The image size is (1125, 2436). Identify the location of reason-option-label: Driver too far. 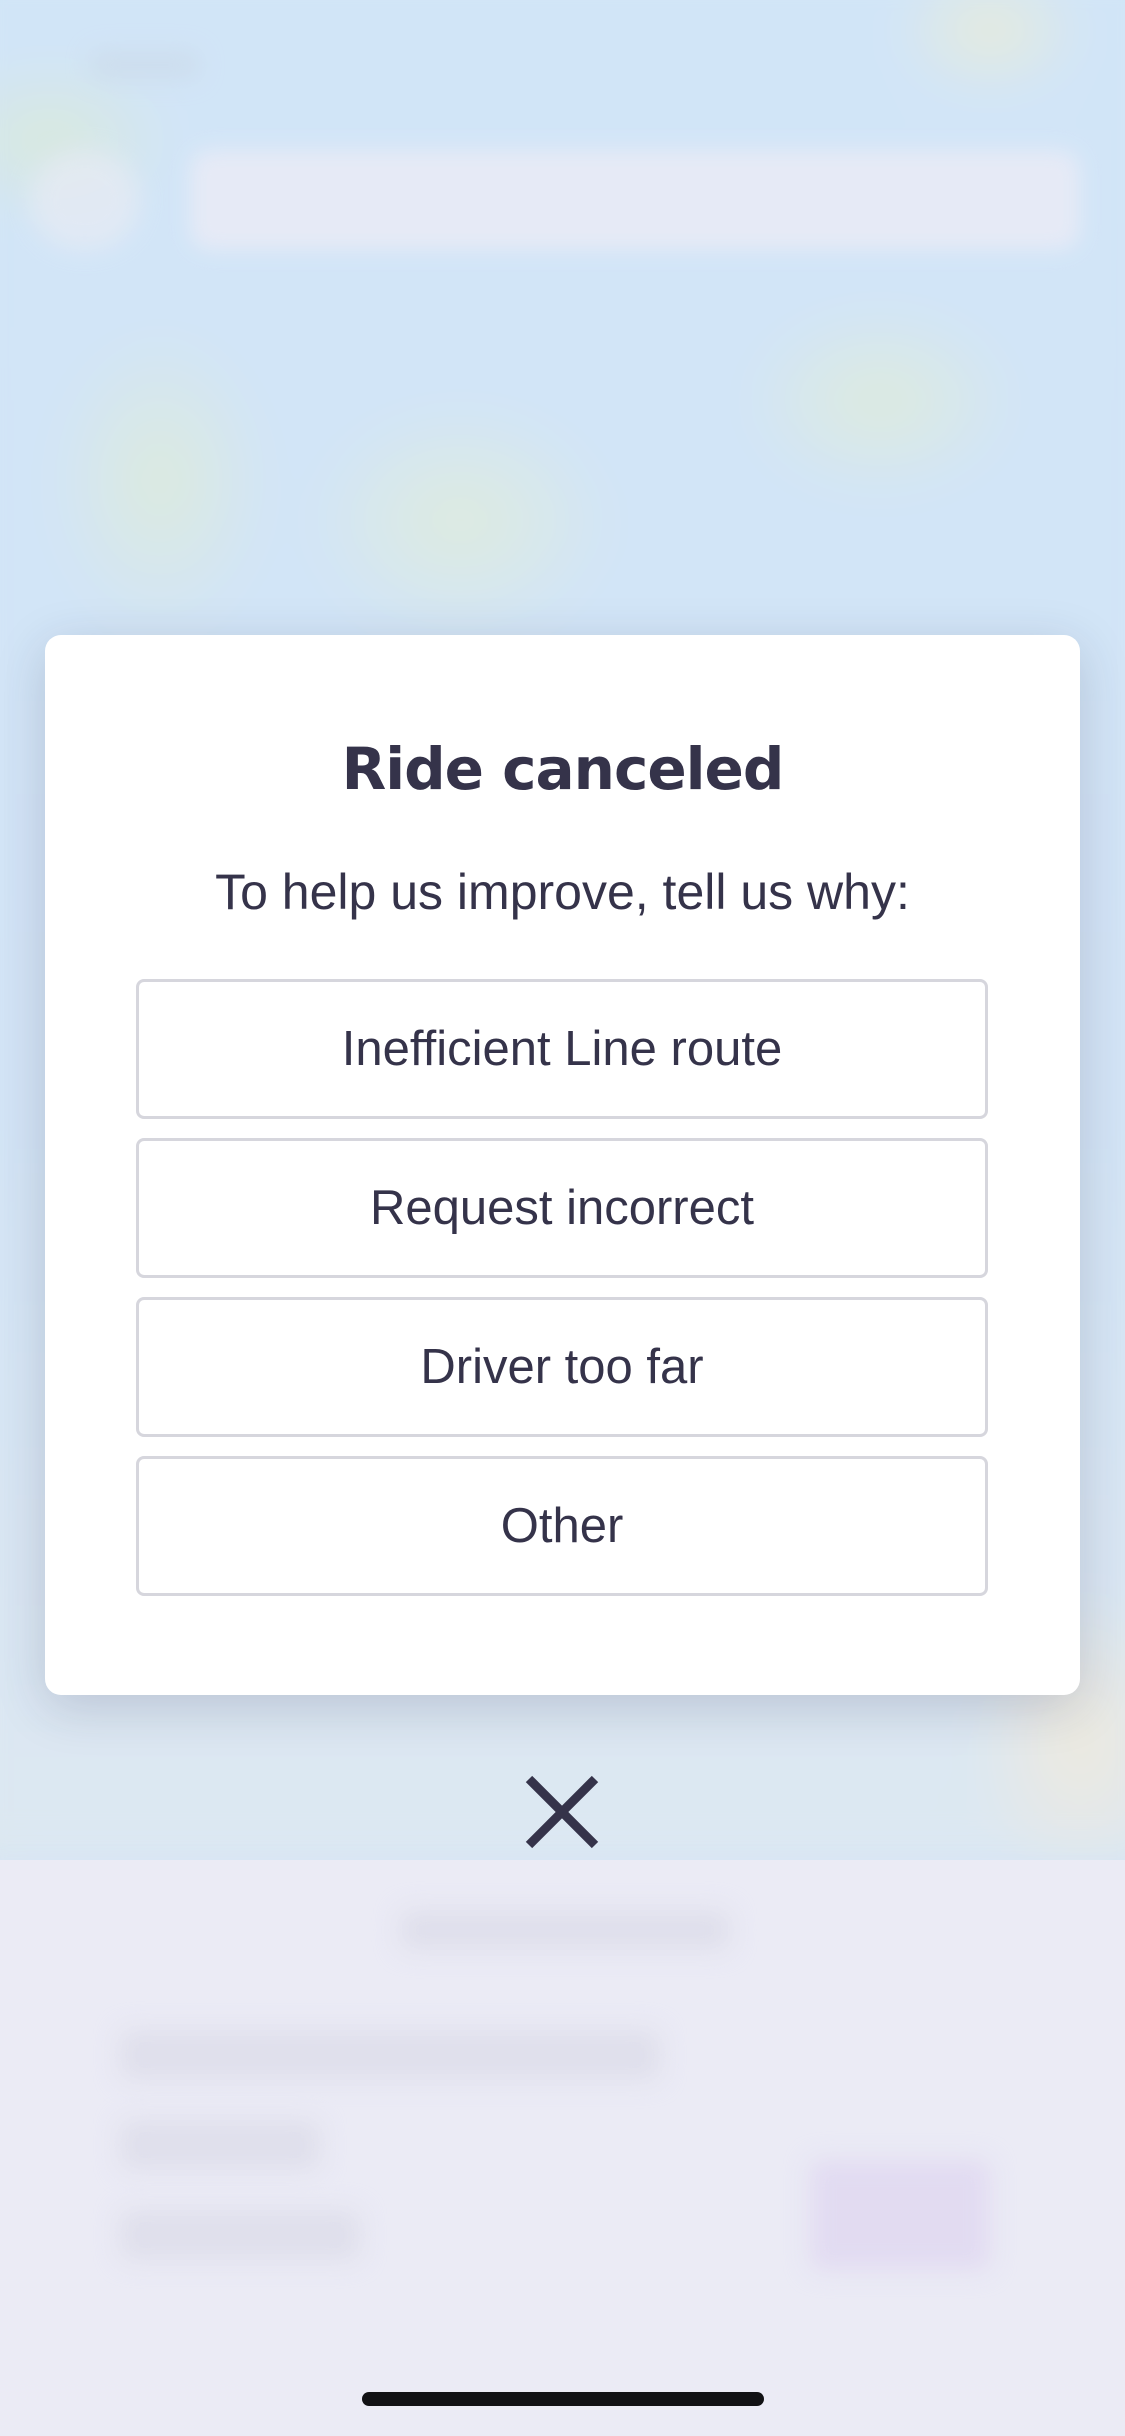
(562, 1367).